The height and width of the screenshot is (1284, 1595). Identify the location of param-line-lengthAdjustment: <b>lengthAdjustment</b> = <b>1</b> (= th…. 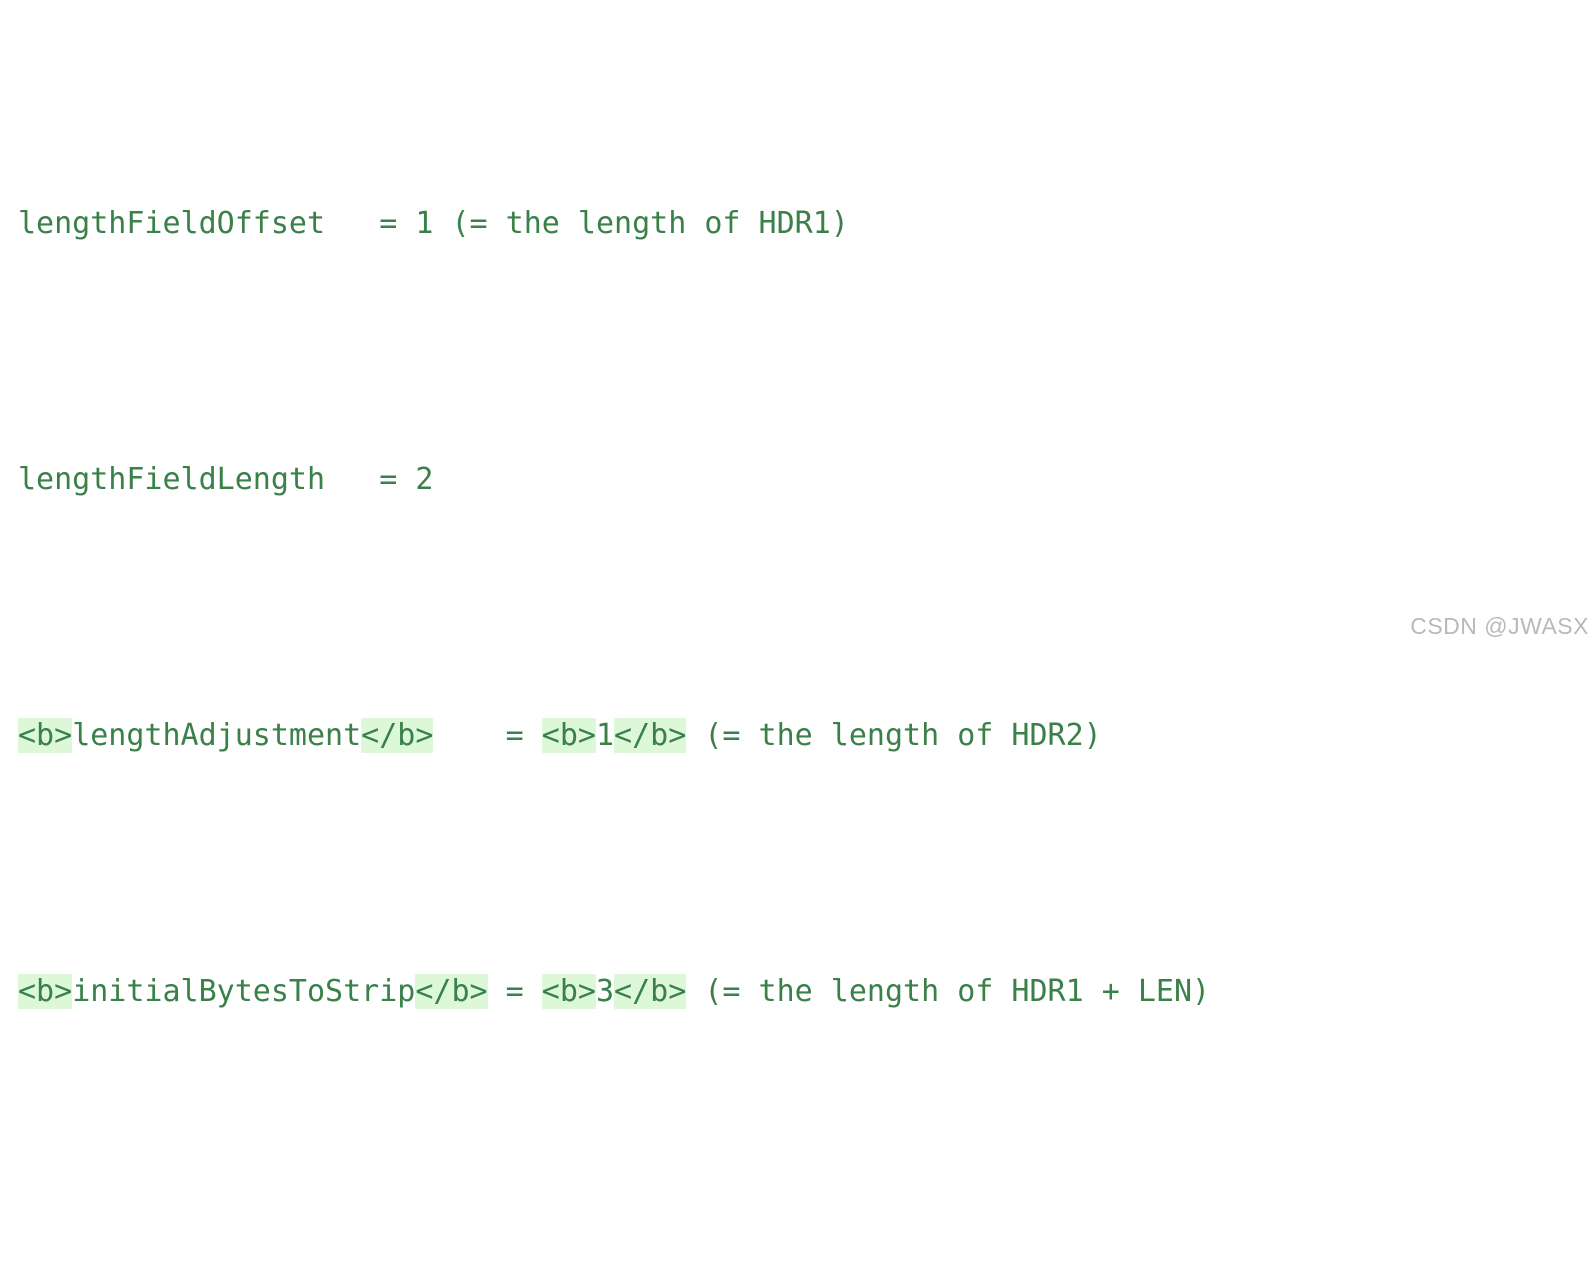
(668, 736).